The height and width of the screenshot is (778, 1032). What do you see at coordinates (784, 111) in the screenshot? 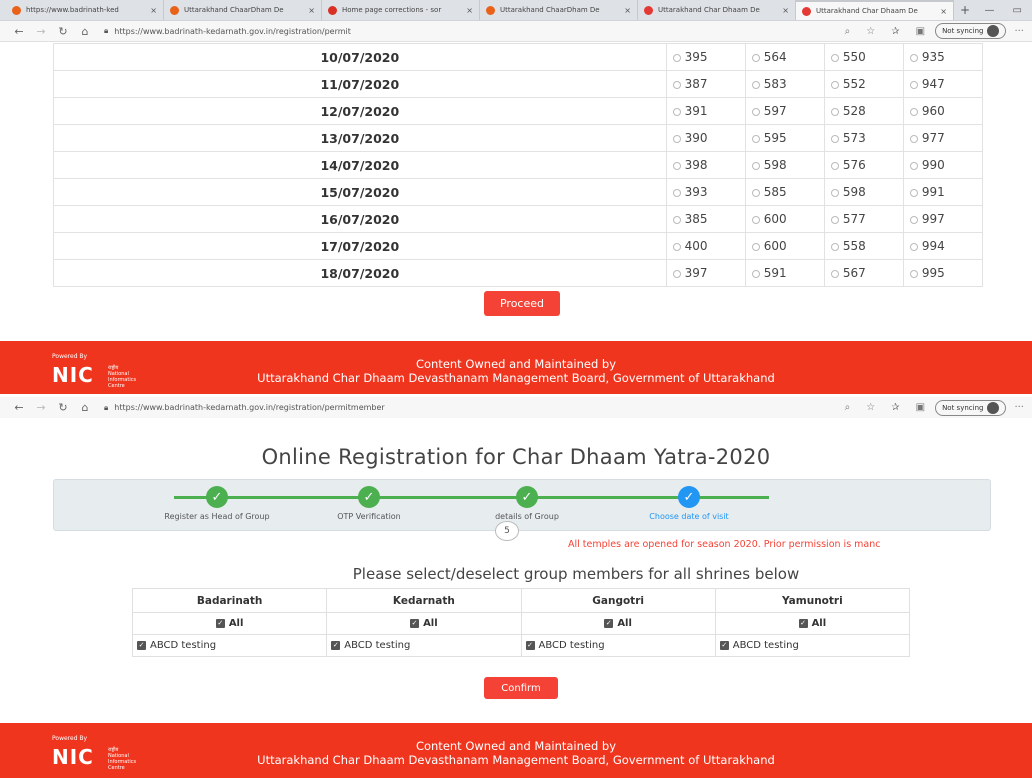
I see `slot-cell: 597` at bounding box center [784, 111].